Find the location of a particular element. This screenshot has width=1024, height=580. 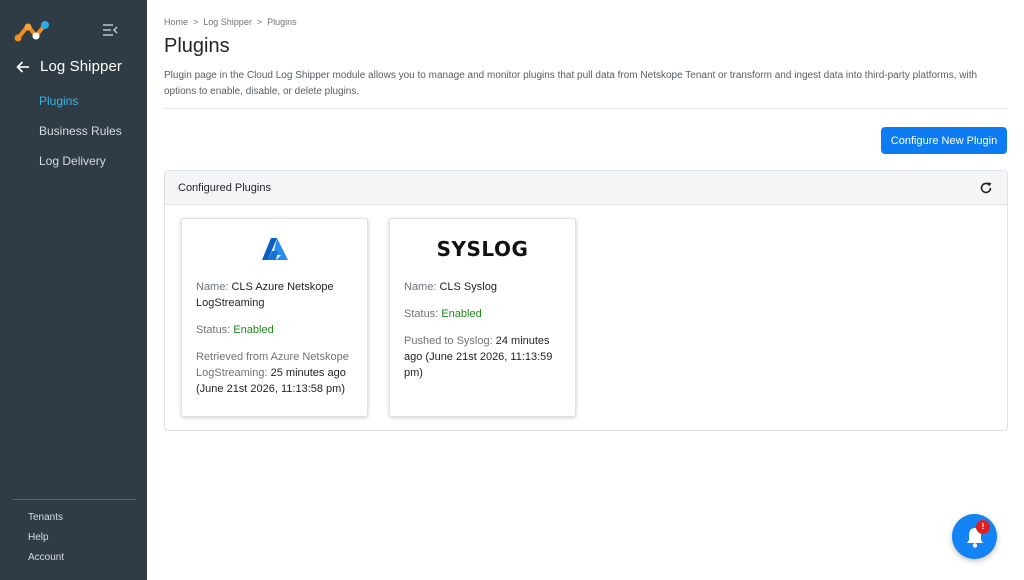

module-back-link: Log Shipper is located at coordinates (69, 66).